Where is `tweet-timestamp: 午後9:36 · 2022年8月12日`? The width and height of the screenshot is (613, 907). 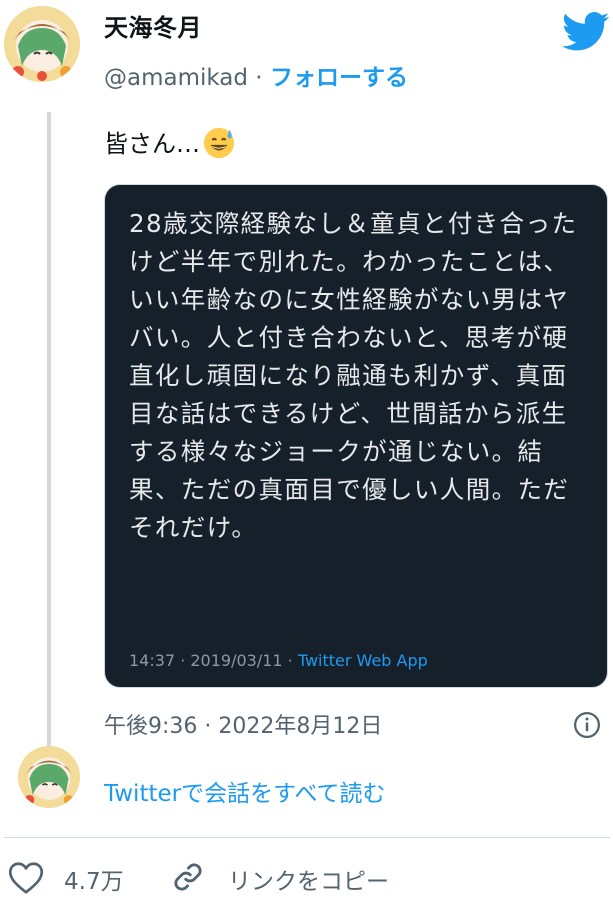 tweet-timestamp: 午後9:36 · 2022年8月12日 is located at coordinates (243, 724).